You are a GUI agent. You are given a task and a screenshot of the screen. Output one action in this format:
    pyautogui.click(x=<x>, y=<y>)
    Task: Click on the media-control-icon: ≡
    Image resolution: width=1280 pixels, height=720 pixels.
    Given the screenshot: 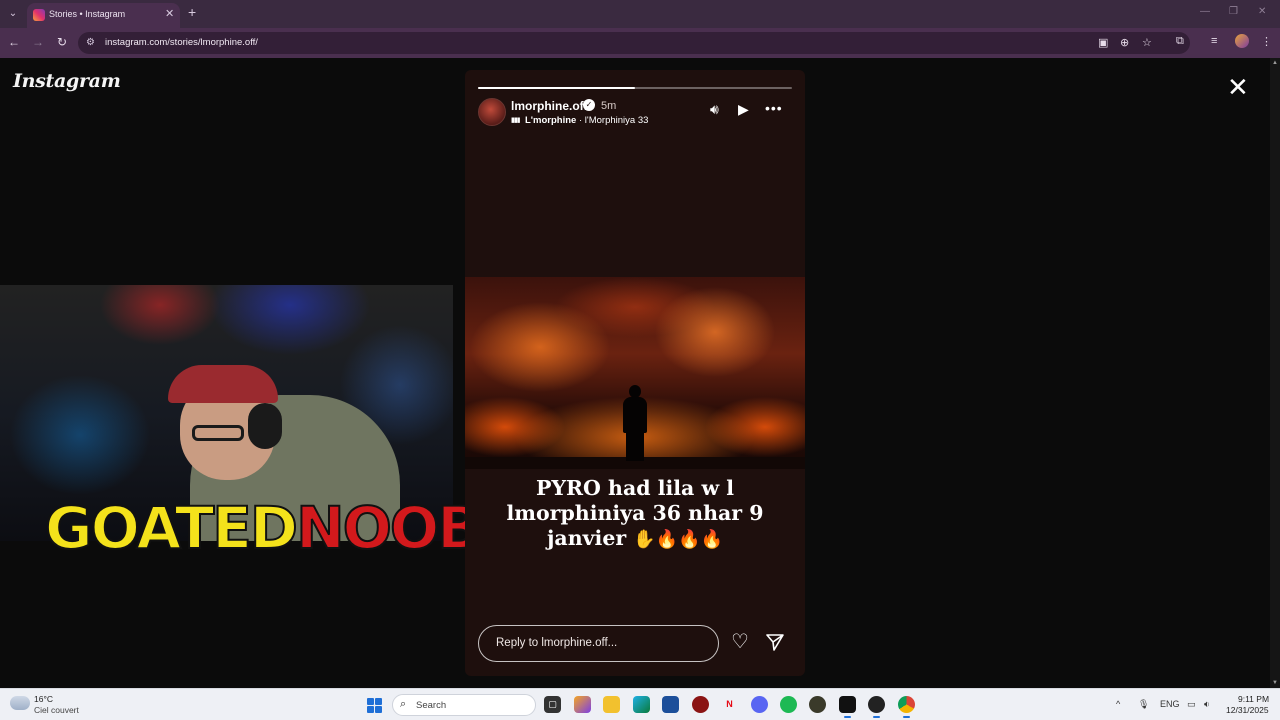 What is the action you would take?
    pyautogui.click(x=1214, y=41)
    